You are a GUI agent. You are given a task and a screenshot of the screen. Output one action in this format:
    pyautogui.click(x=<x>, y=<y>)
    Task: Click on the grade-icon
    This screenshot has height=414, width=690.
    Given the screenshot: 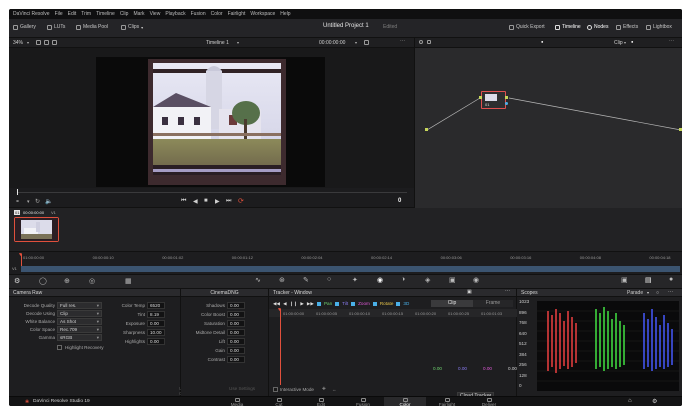 What is the action you would take?
    pyautogui.click(x=54, y=42)
    